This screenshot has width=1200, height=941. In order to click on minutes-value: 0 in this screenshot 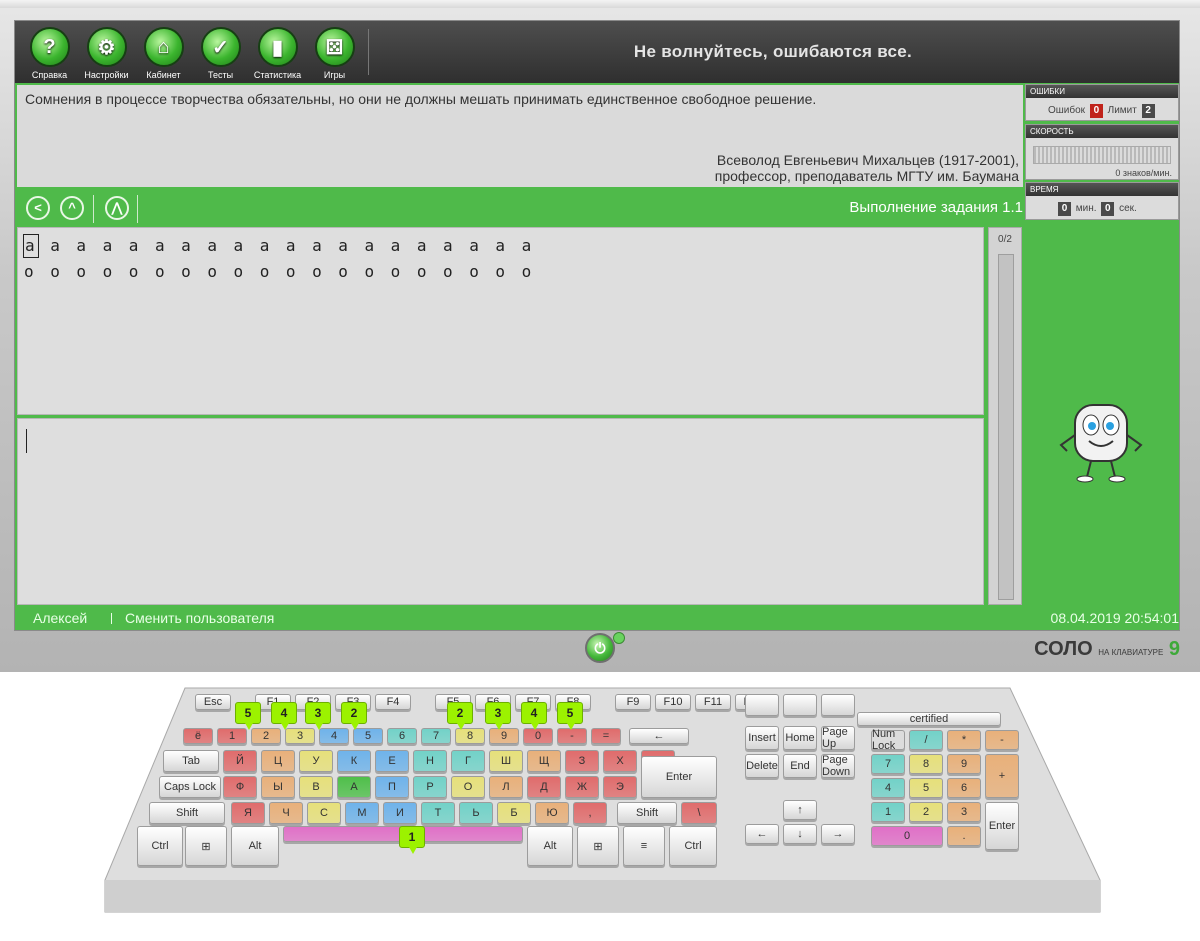, I will do `click(1064, 209)`.